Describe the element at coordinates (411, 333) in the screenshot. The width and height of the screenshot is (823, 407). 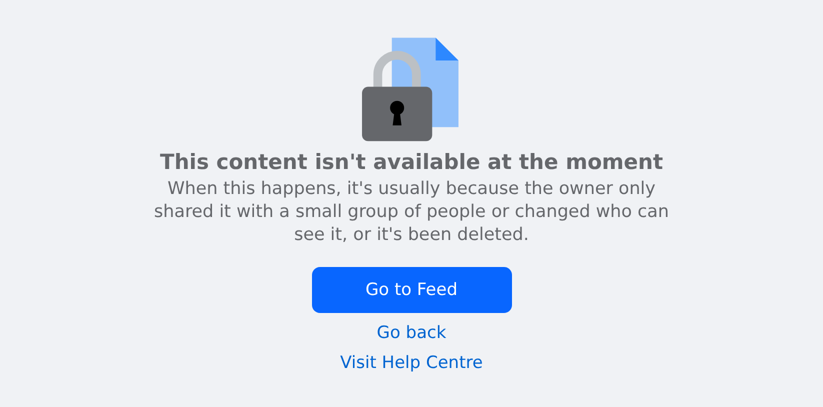
I see `text-link: Go back` at that location.